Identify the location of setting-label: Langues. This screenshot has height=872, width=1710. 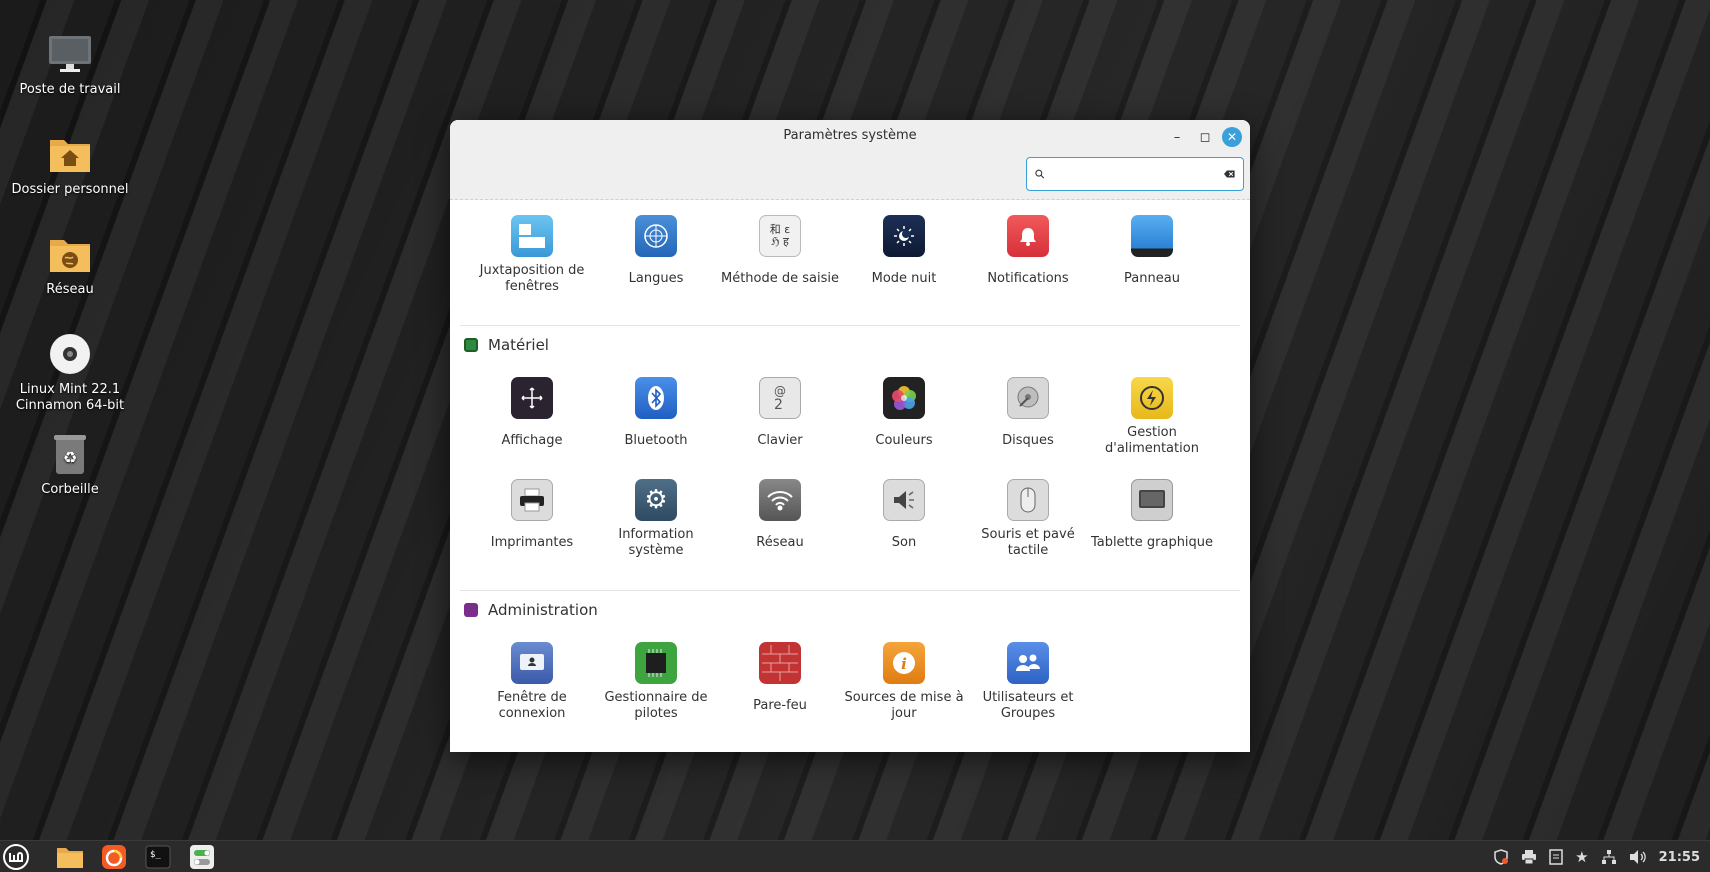
(656, 278).